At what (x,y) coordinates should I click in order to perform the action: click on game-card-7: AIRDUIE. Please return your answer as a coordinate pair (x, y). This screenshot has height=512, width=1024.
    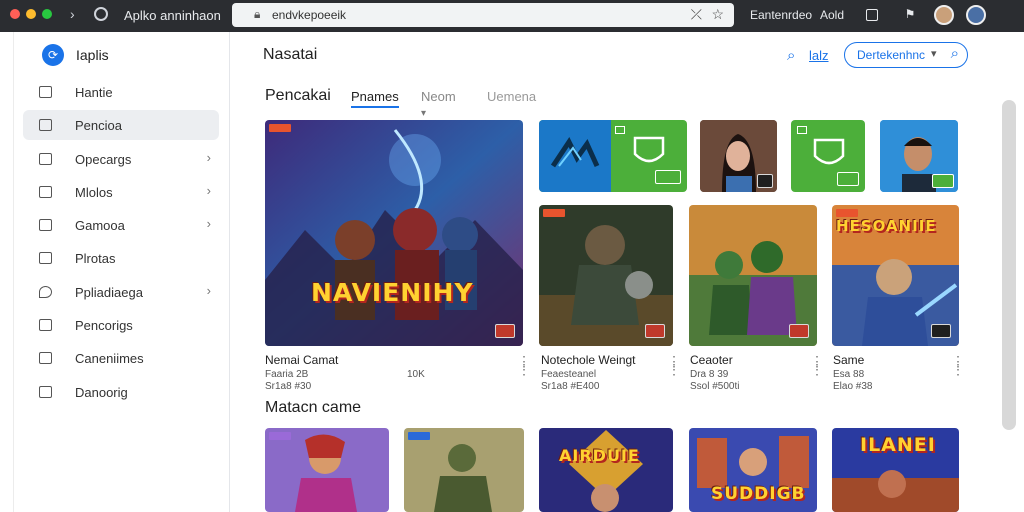
    Looking at the image, I should click on (606, 470).